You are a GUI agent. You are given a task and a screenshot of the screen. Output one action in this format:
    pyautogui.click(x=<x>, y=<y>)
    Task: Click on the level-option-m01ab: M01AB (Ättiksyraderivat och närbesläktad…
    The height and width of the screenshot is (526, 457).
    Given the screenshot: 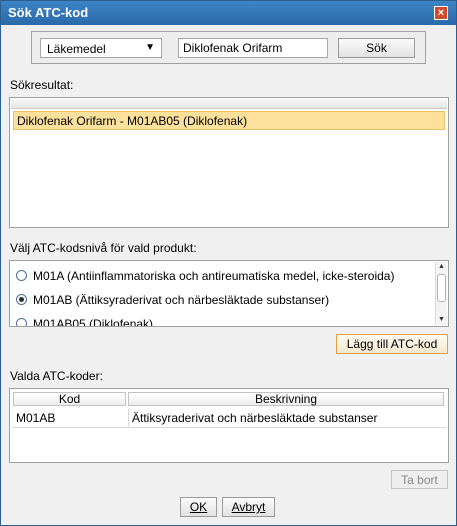 What is the action you would take?
    pyautogui.click(x=172, y=302)
    